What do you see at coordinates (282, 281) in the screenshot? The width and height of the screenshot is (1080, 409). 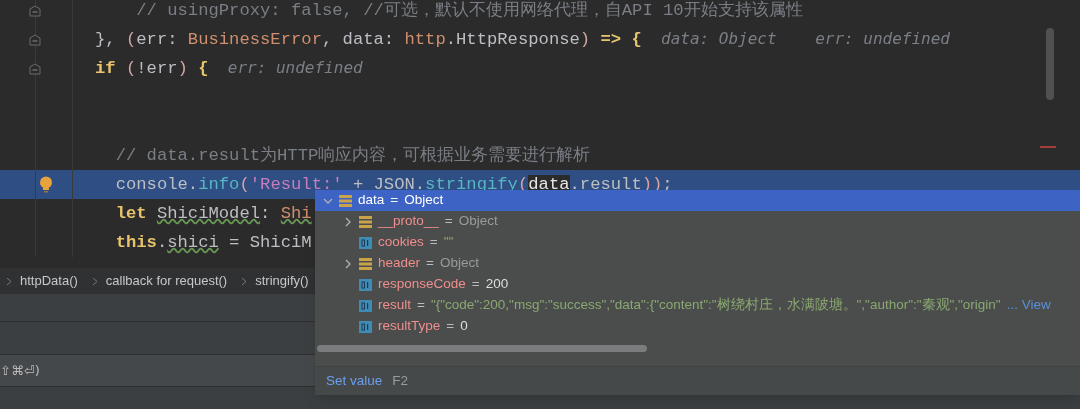 I see `breadcrumb-item: stringify()` at bounding box center [282, 281].